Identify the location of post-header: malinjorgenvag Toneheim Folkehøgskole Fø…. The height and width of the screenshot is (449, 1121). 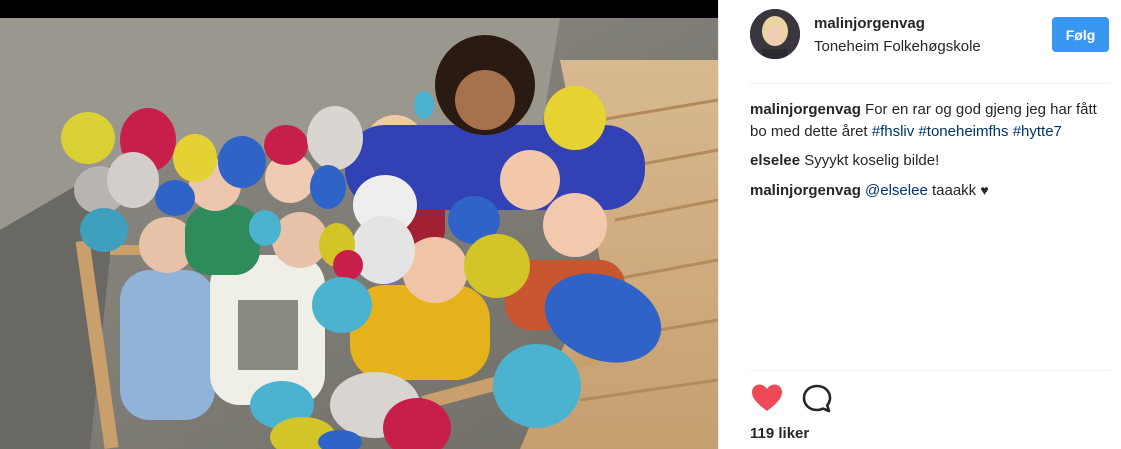
(920, 42).